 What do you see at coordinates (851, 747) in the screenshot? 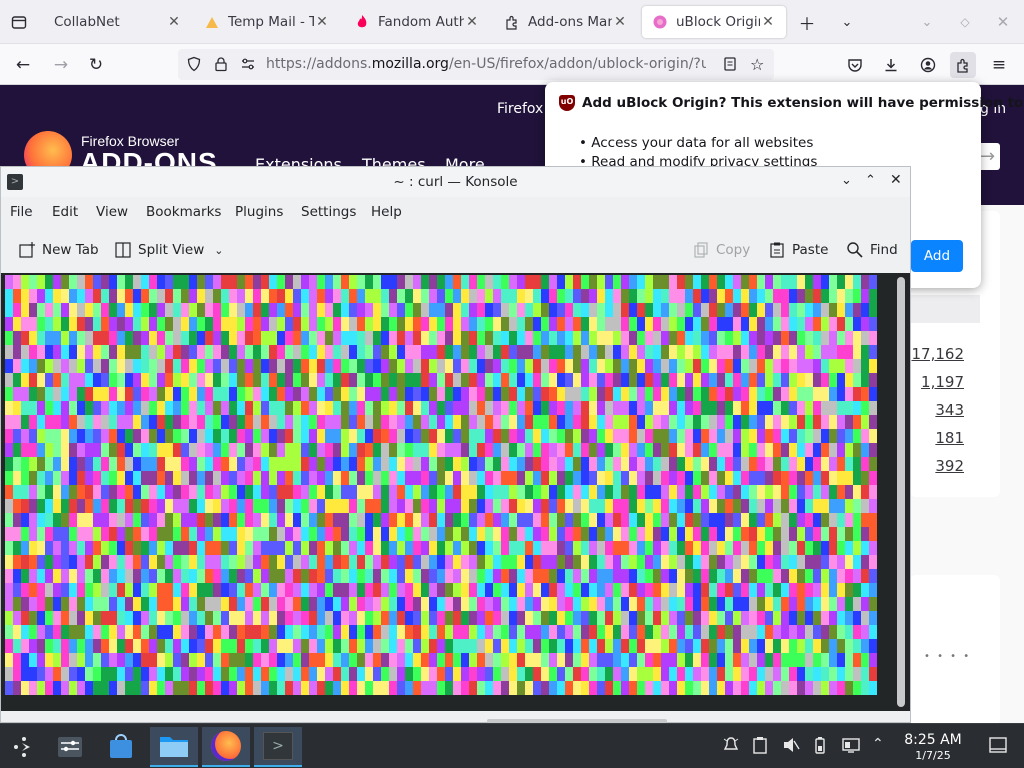
I see `network-icon` at bounding box center [851, 747].